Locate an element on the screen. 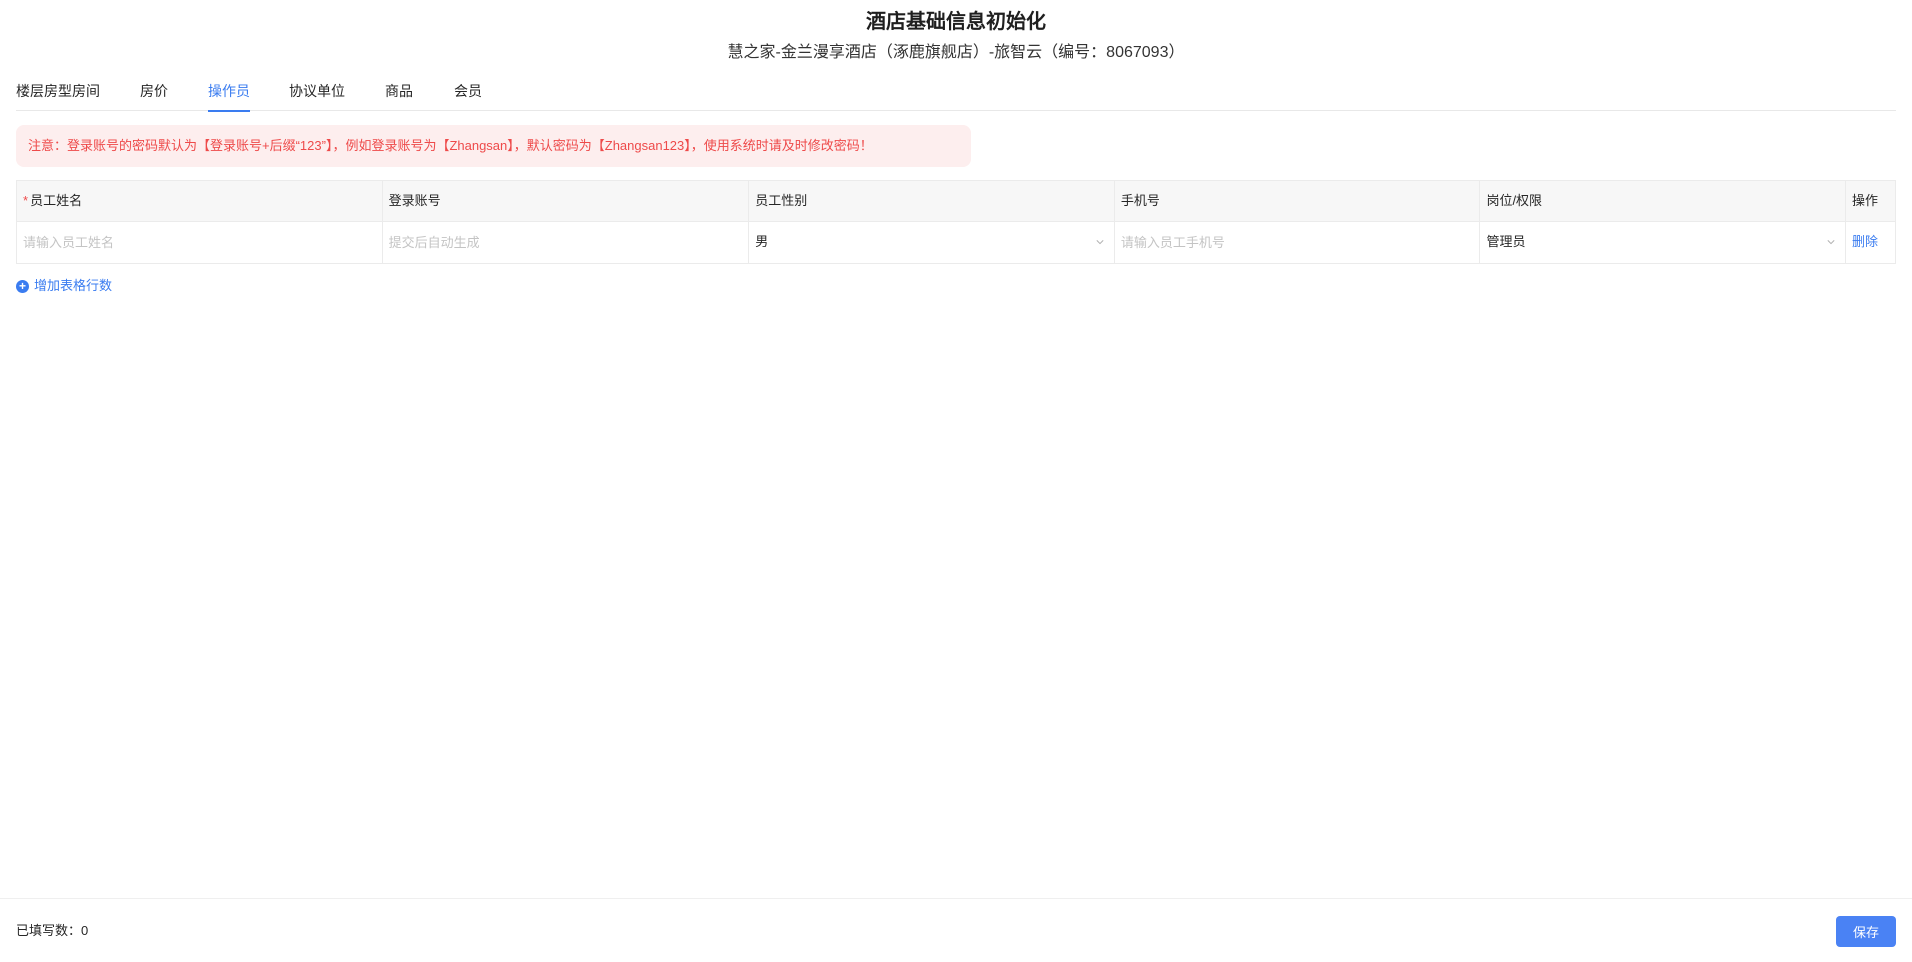 The image size is (1912, 962). name-cell is located at coordinates (200, 242).